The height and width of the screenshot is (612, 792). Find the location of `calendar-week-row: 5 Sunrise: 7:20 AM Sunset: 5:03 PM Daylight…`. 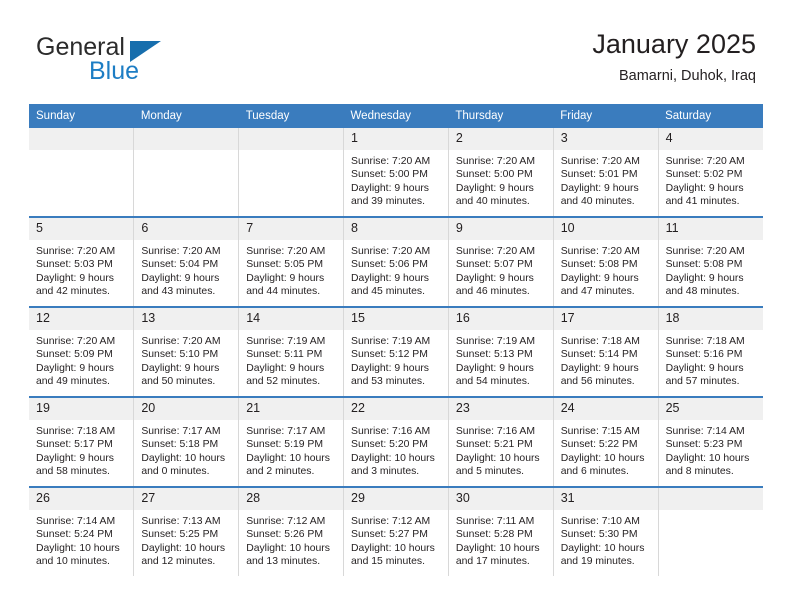

calendar-week-row: 5 Sunrise: 7:20 AM Sunset: 5:03 PM Daylight… is located at coordinates (396, 261).